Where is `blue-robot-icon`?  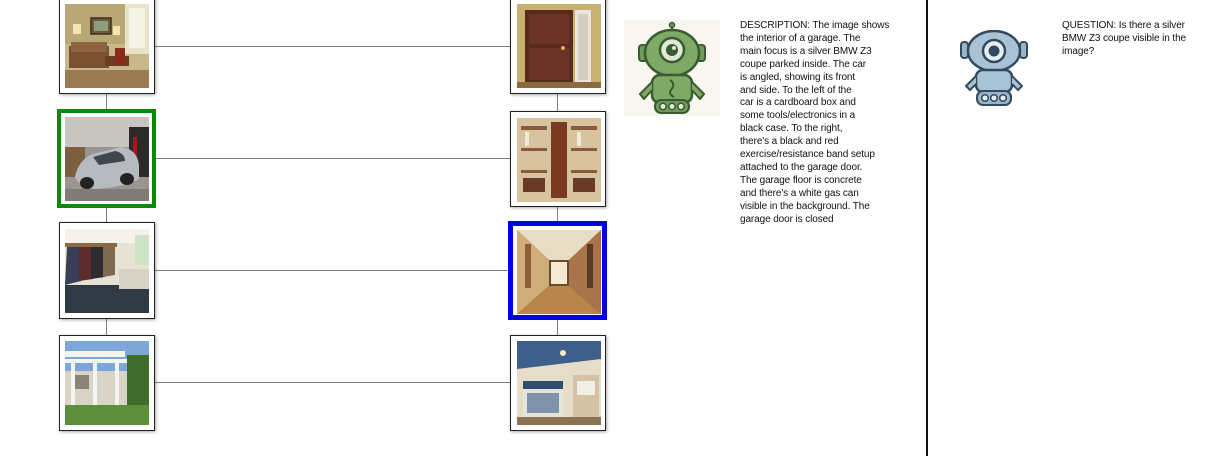
blue-robot-icon is located at coordinates (994, 69).